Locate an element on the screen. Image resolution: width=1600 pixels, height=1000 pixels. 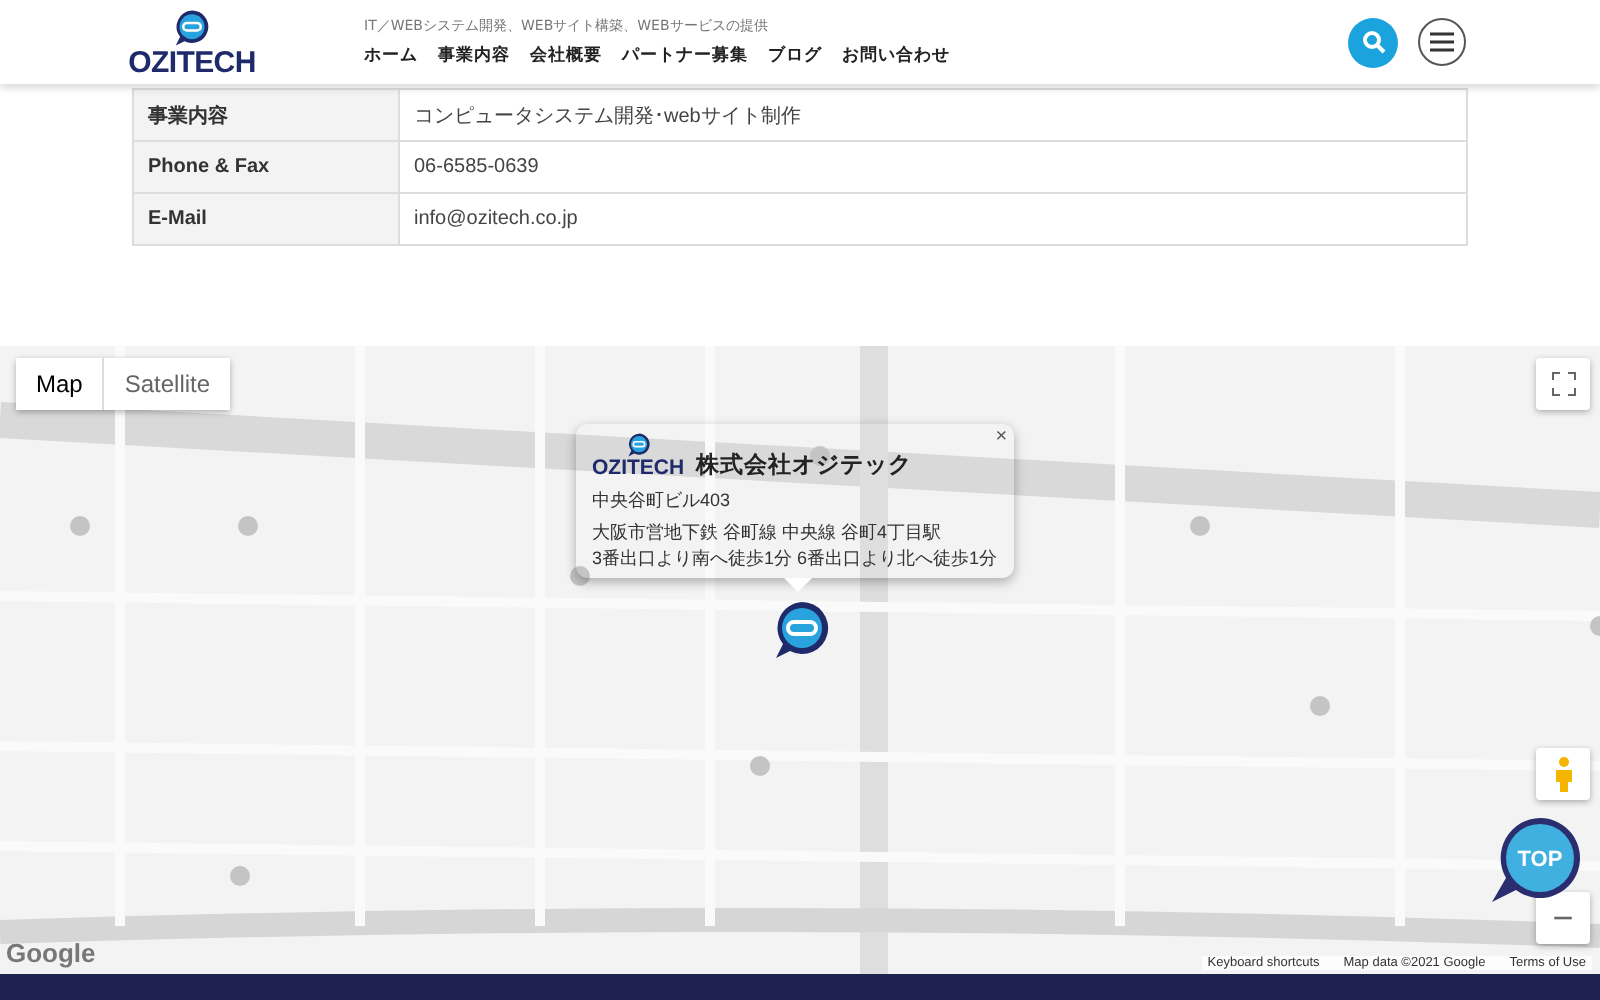
callout-tail is located at coordinates (798, 585).